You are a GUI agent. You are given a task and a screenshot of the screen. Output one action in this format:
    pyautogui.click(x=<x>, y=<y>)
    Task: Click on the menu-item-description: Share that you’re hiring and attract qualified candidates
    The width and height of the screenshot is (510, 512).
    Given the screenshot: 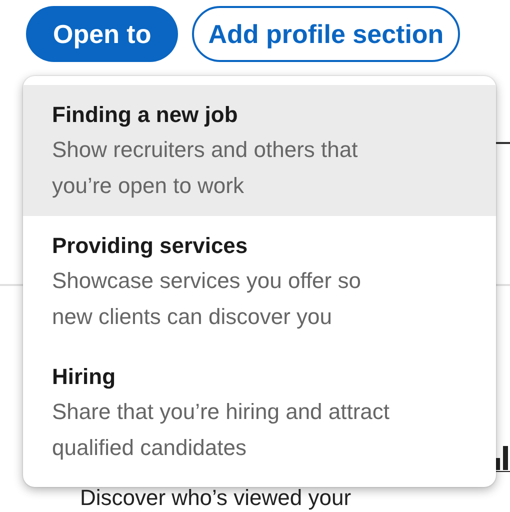 What is the action you would take?
    pyautogui.click(x=221, y=430)
    